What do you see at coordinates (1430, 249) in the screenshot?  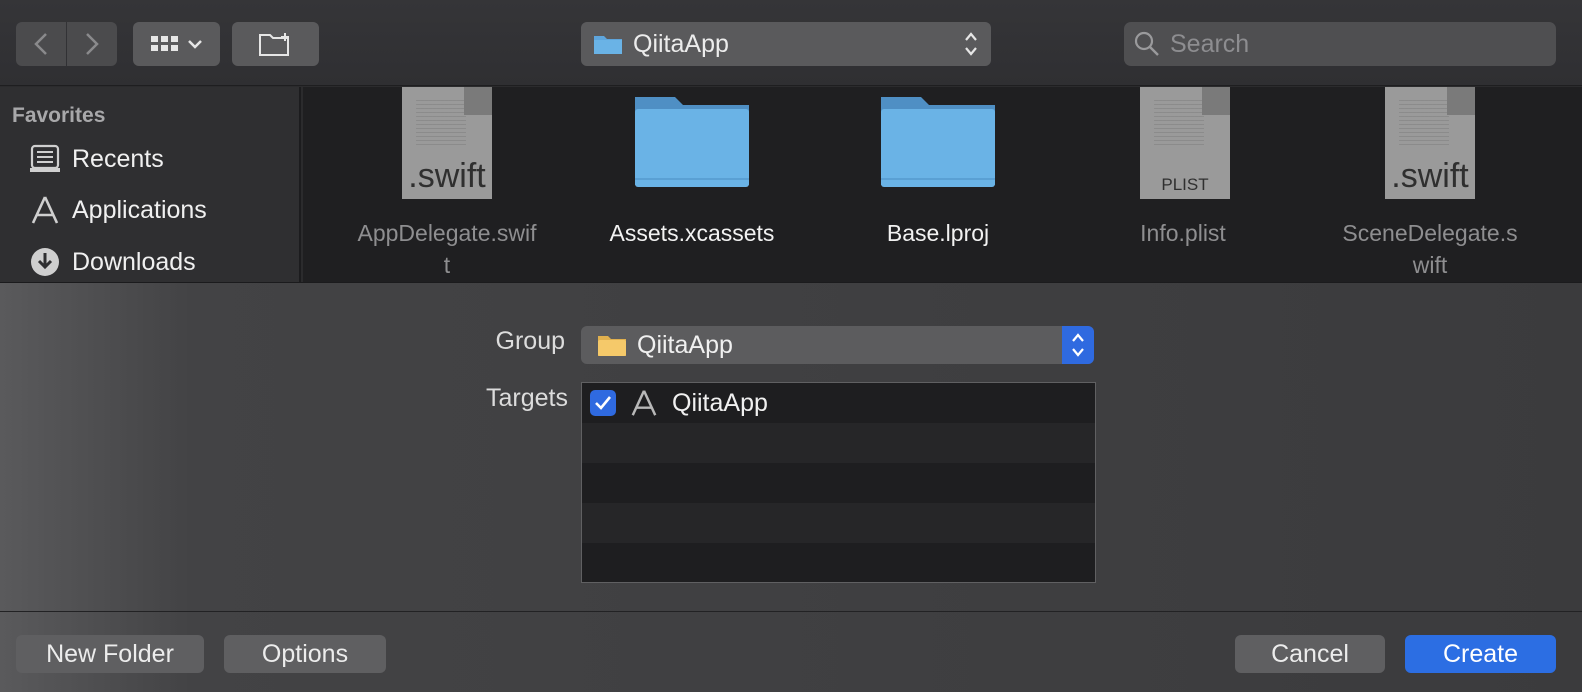 I see `file-name: SceneDelegate.s wift` at bounding box center [1430, 249].